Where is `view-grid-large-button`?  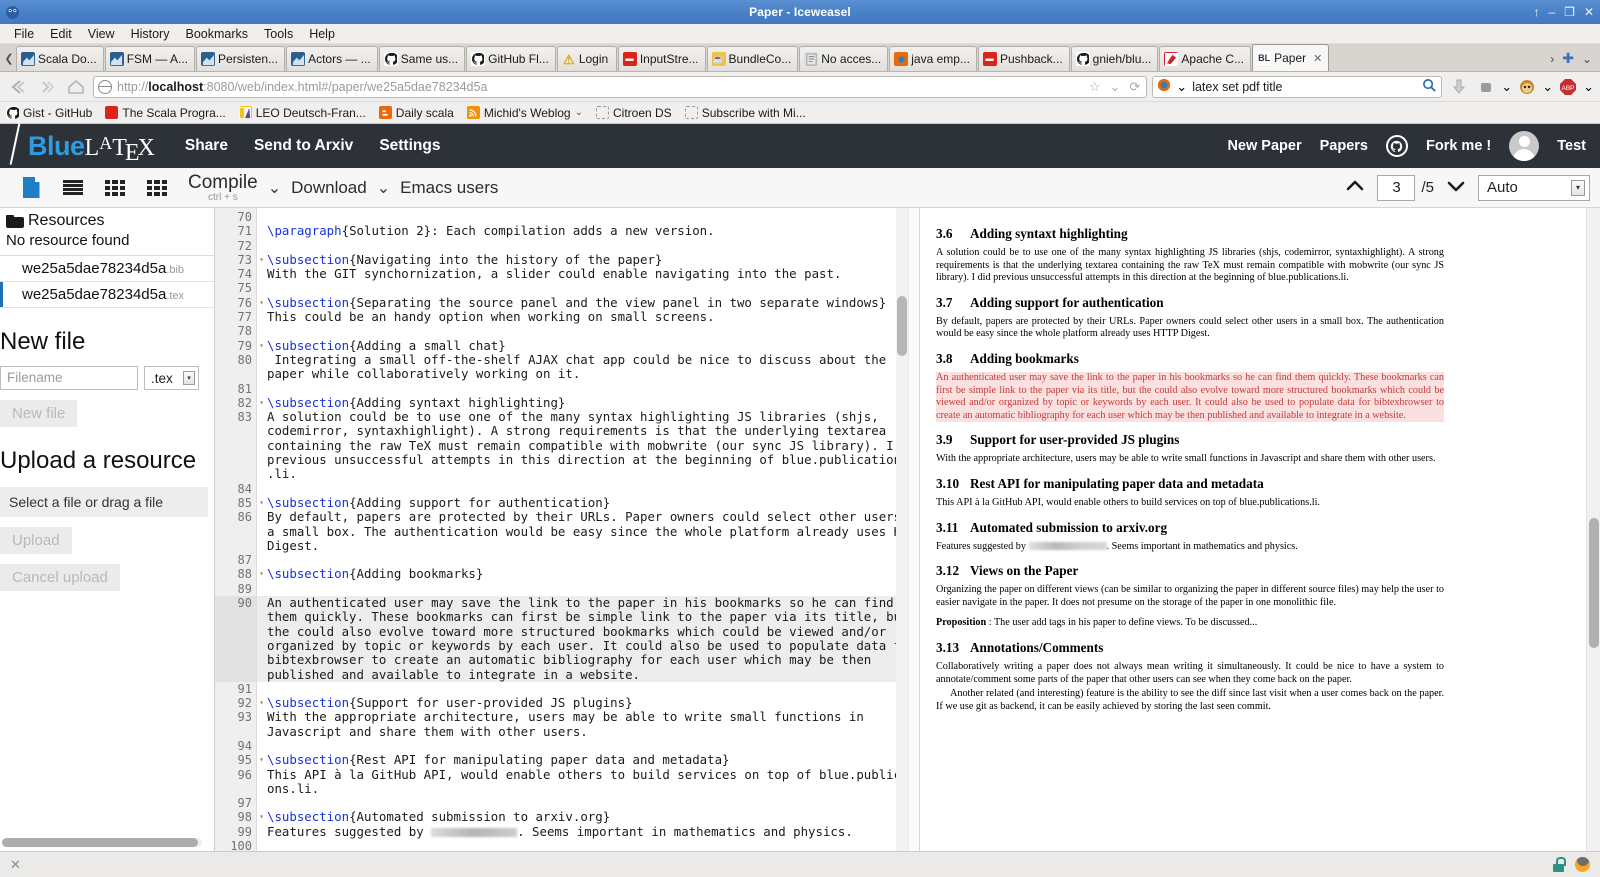
view-grid-large-button is located at coordinates (157, 188).